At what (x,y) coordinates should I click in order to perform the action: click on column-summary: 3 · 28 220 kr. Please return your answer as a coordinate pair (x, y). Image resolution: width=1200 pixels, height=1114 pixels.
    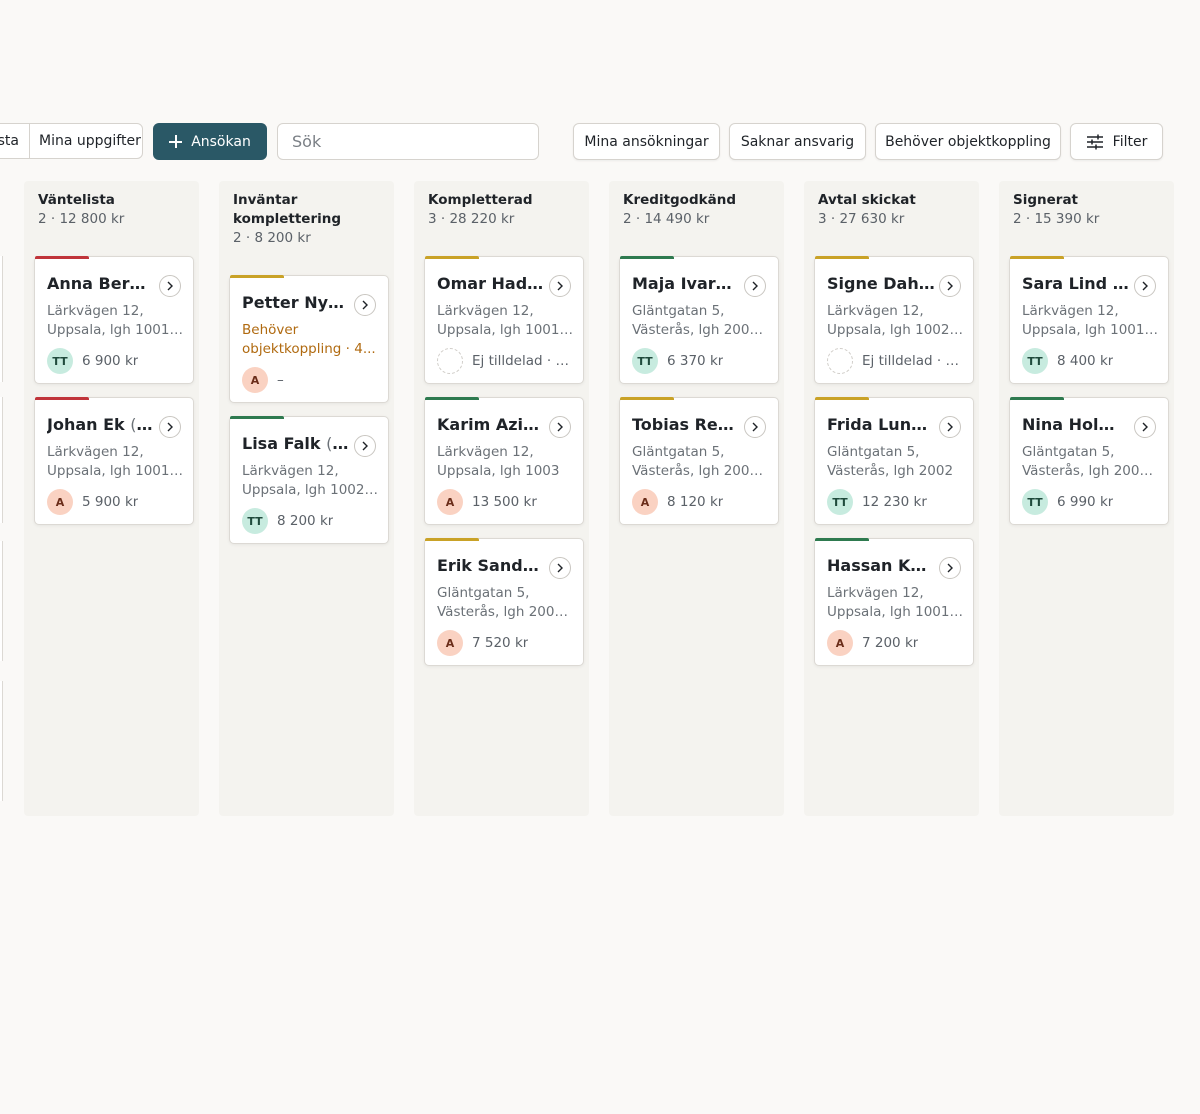
    Looking at the image, I should click on (471, 219).